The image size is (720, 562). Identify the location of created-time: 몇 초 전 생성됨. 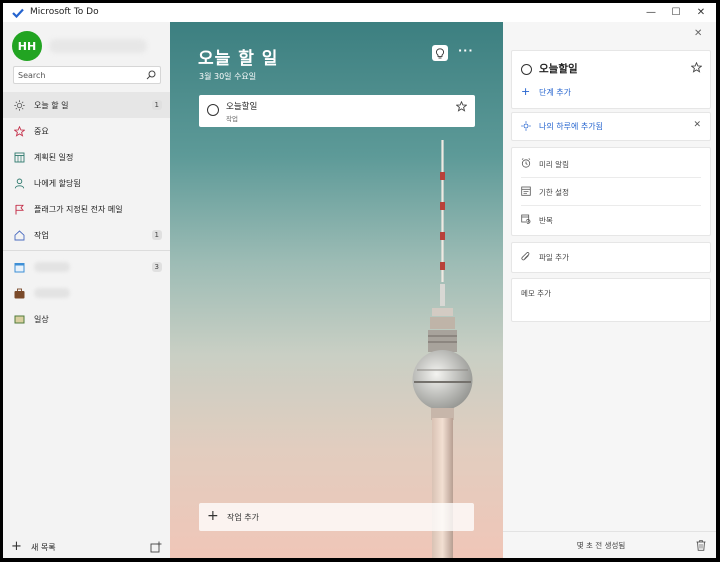
(601, 545).